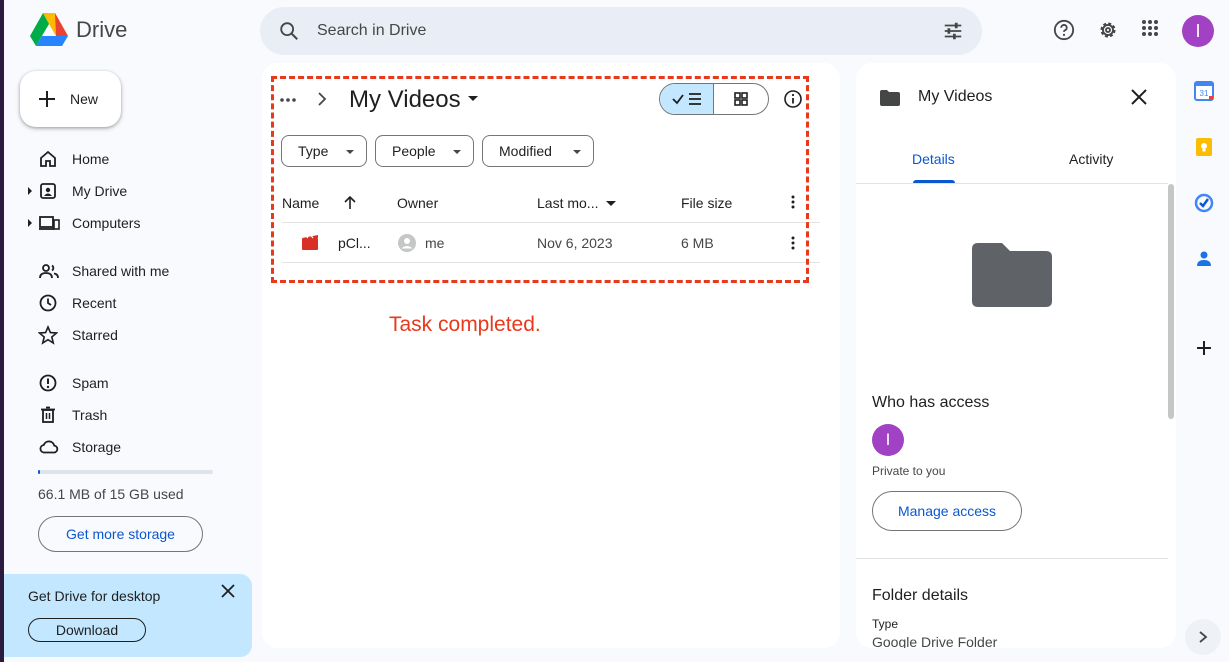 The width and height of the screenshot is (1229, 662). Describe the element at coordinates (1204, 203) in the screenshot. I see `tasks-icon` at that location.